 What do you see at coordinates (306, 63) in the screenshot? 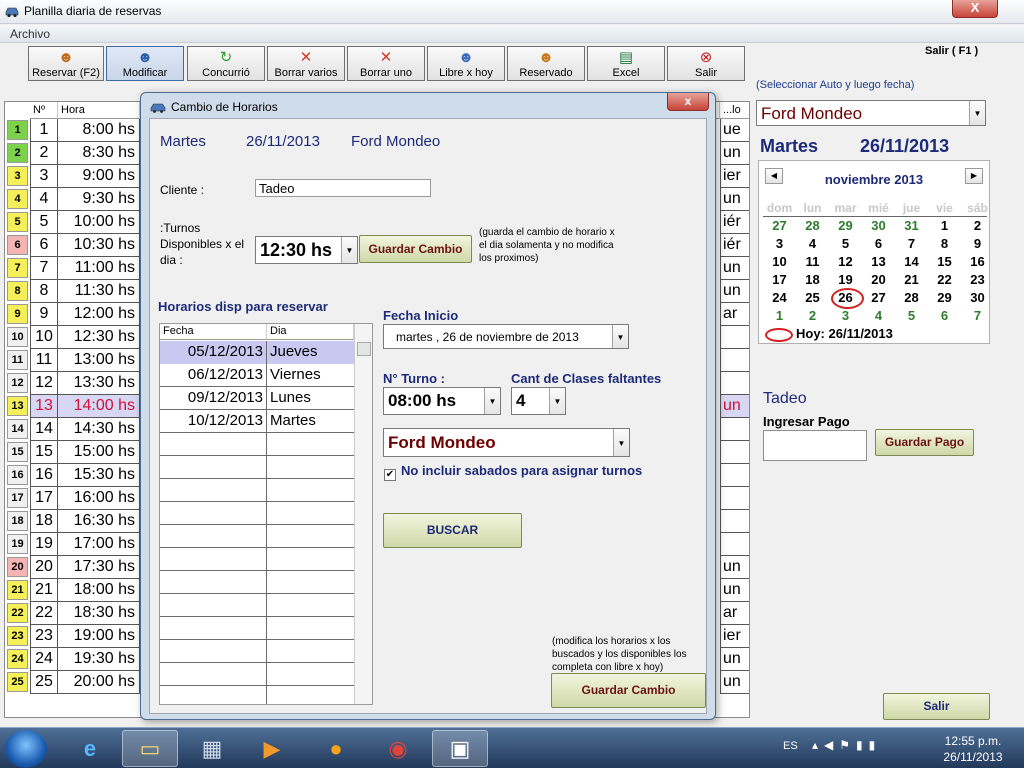
I see `toolbar-button-4: ✕ Borrar varios` at bounding box center [306, 63].